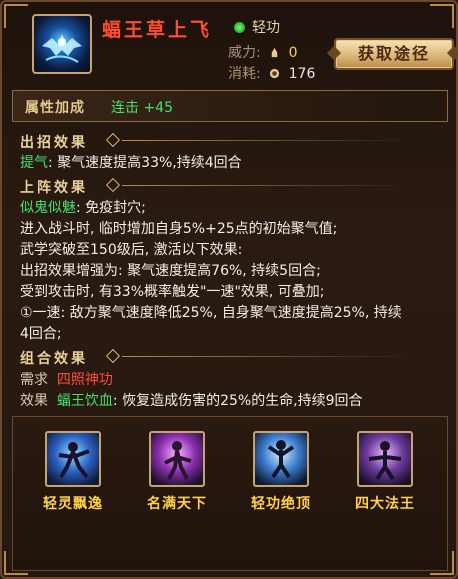 This screenshot has width=458, height=579. I want to click on on-cast-effect: 提气: 聚气速度提高33%,持续4回合, so click(131, 163).